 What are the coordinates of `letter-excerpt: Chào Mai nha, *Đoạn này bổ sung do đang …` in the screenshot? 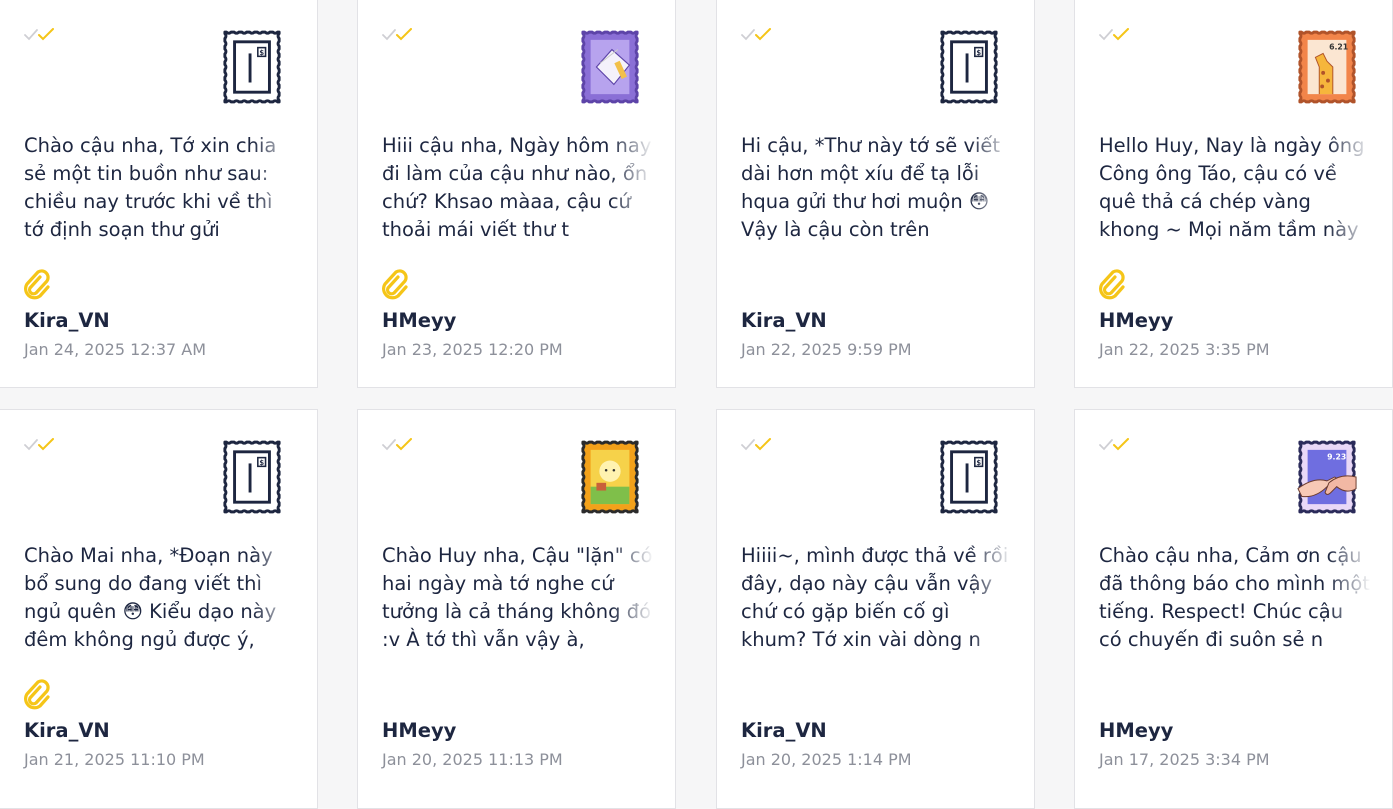 It's located at (150, 597).